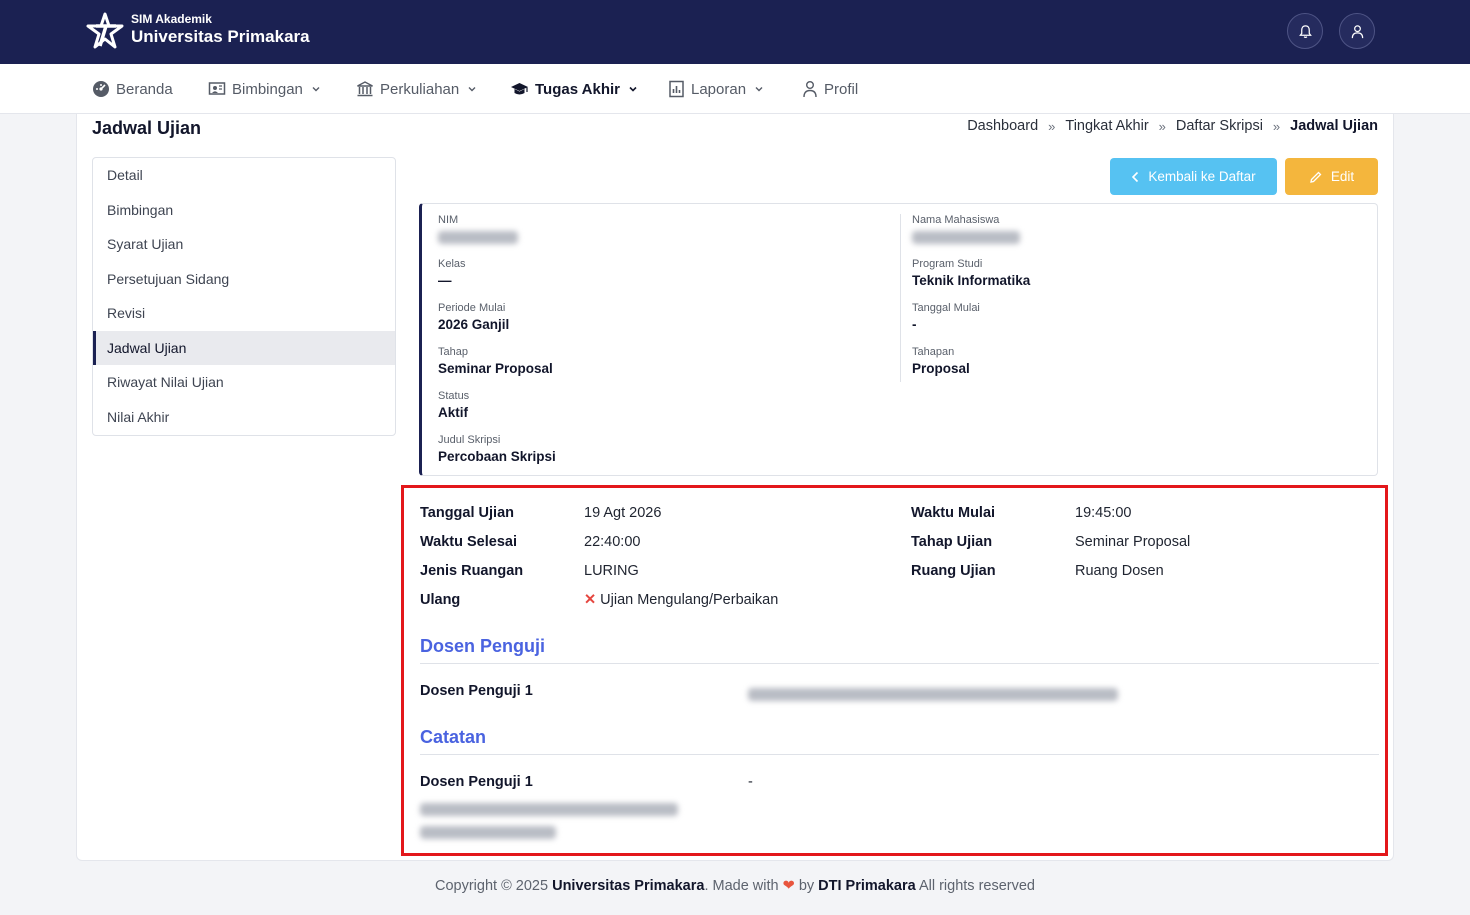  I want to click on judul-value: Percobaan Skripsi, so click(497, 456).